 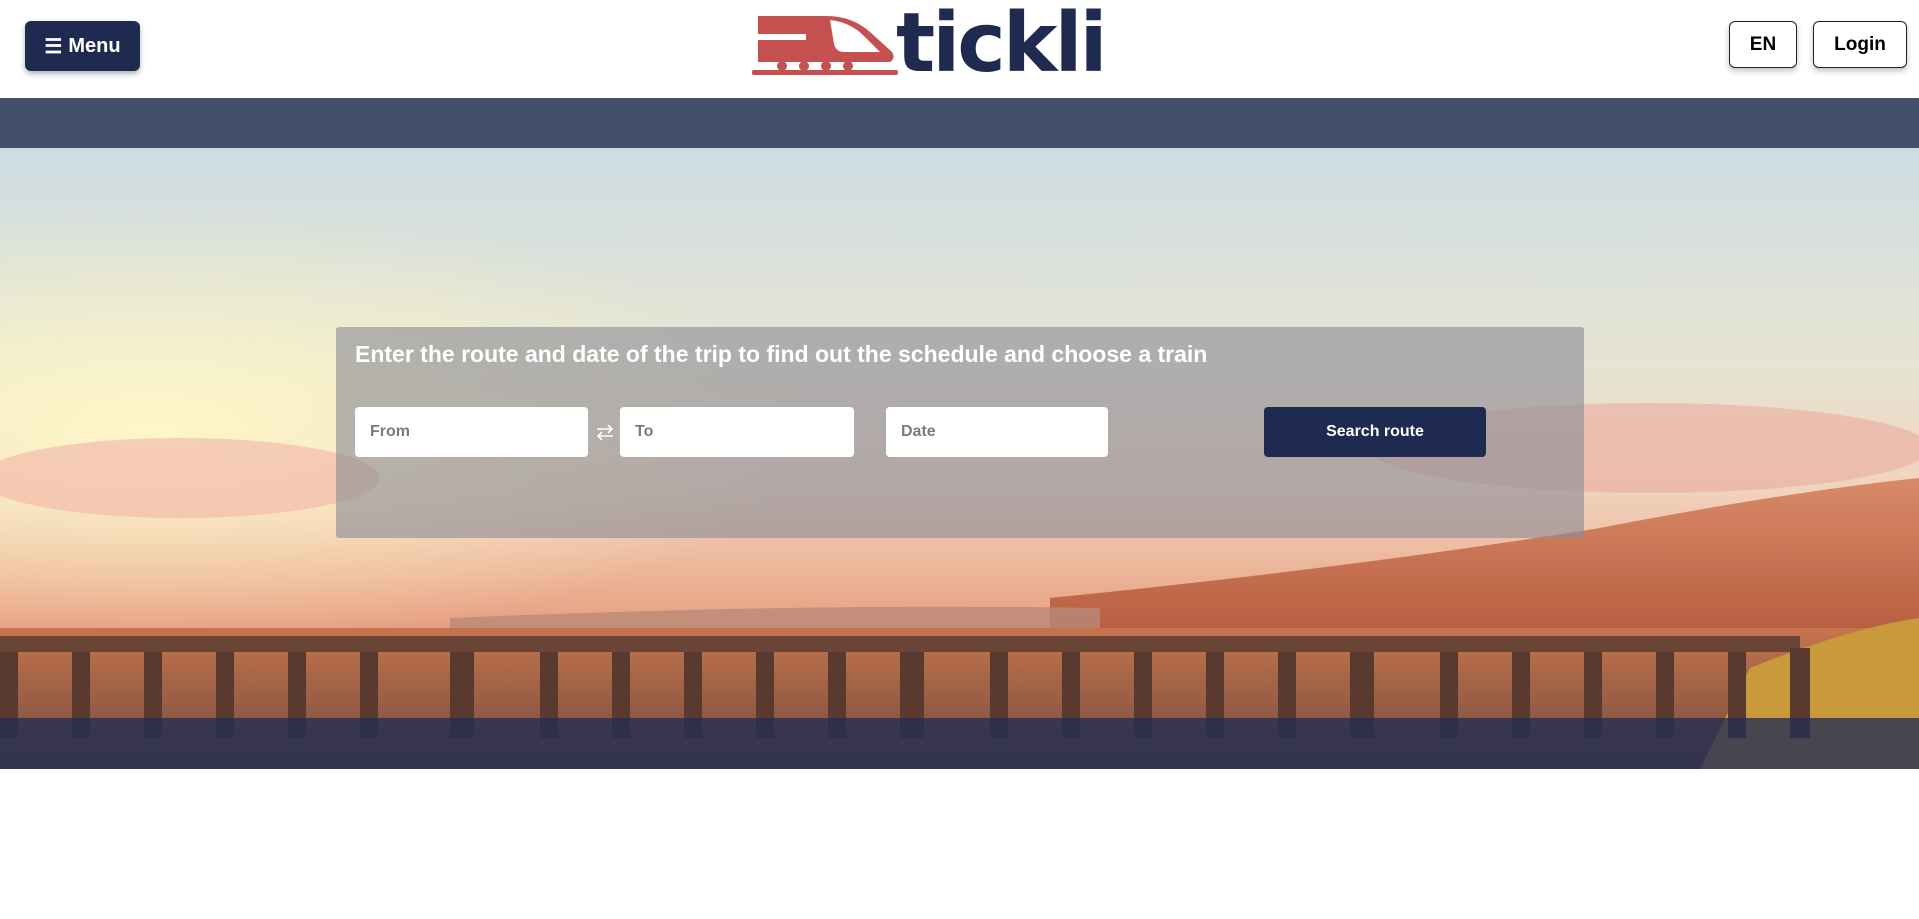 What do you see at coordinates (737, 432) in the screenshot?
I see `to-input` at bounding box center [737, 432].